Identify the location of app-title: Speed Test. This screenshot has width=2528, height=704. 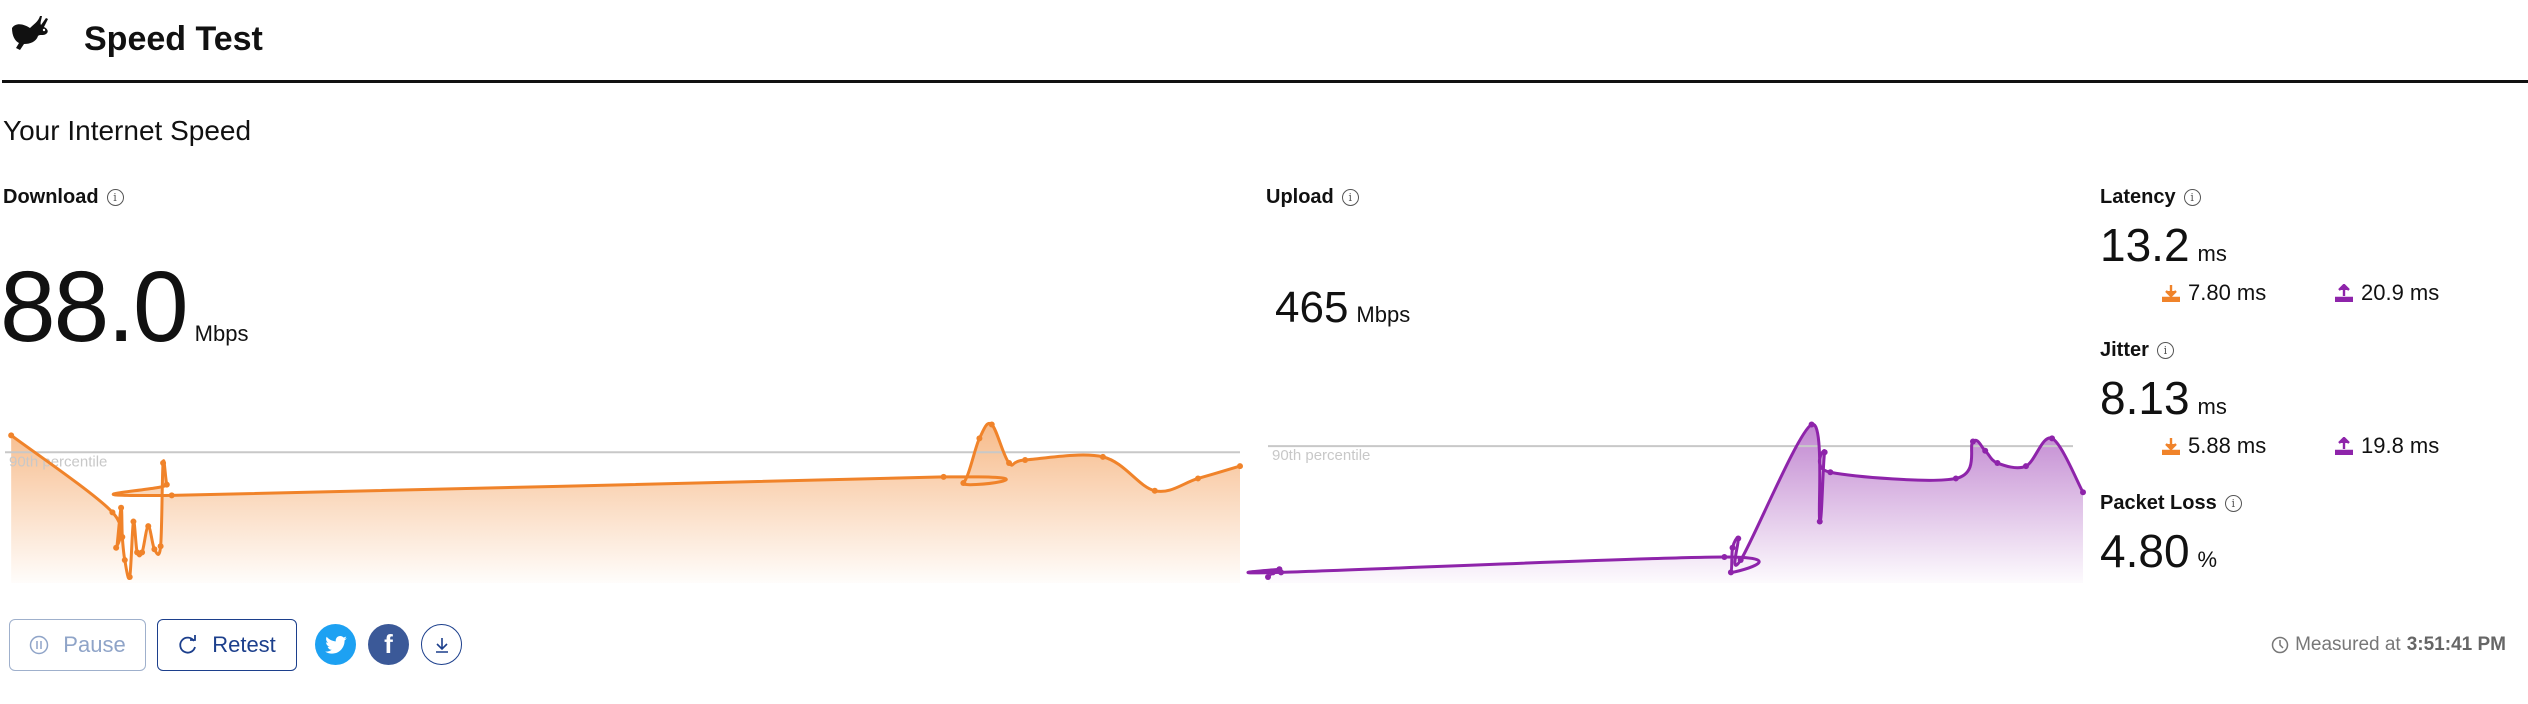
(173, 39).